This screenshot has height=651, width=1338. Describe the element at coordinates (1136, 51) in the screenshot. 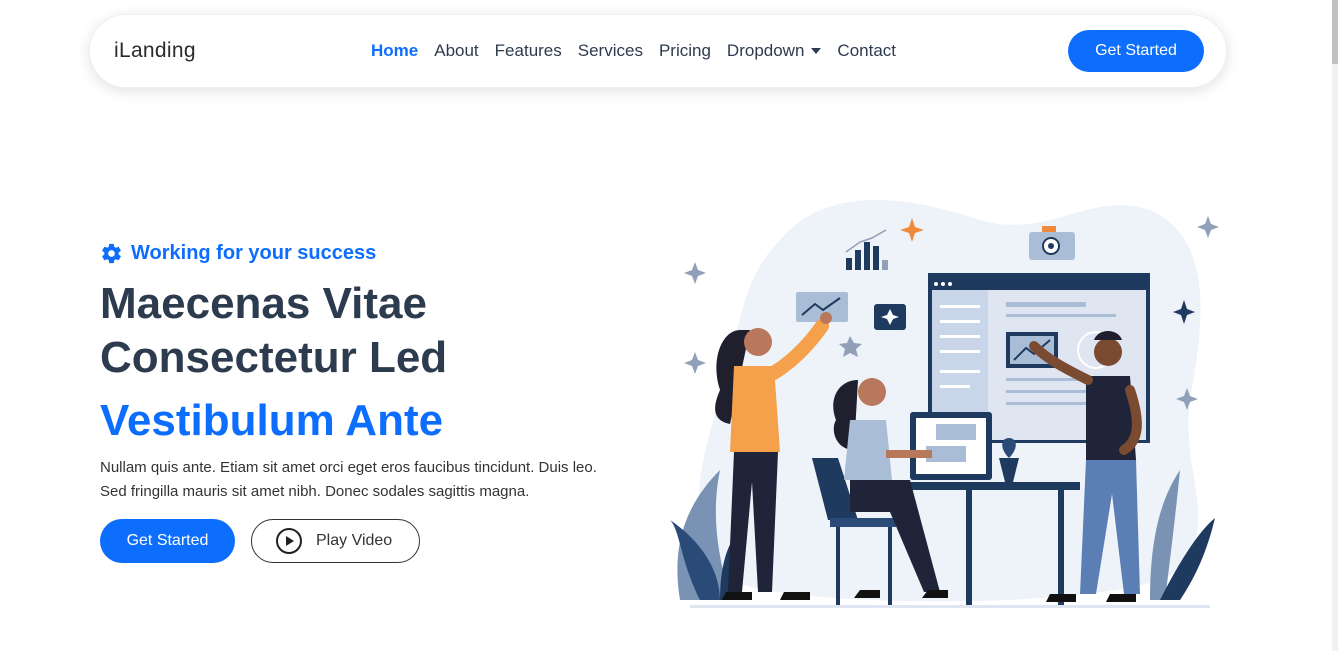

I see `header-get-started-button: Get Started` at that location.